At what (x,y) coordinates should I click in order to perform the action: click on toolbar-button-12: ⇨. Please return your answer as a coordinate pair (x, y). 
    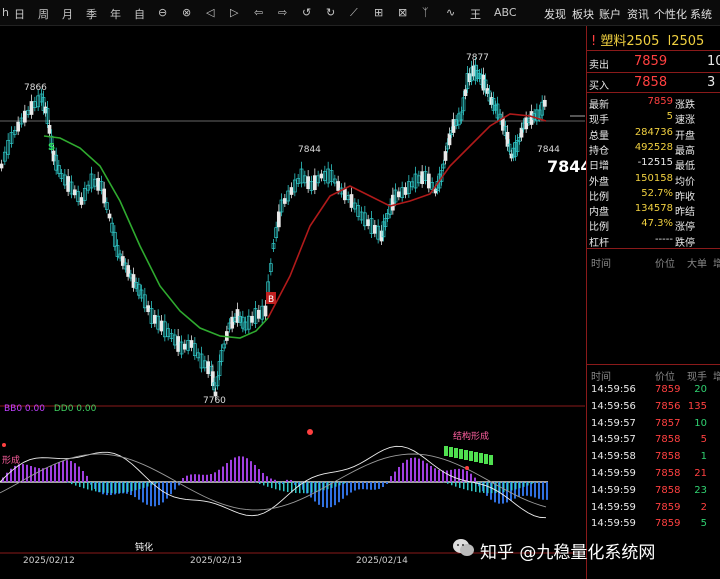
    Looking at the image, I should click on (282, 12).